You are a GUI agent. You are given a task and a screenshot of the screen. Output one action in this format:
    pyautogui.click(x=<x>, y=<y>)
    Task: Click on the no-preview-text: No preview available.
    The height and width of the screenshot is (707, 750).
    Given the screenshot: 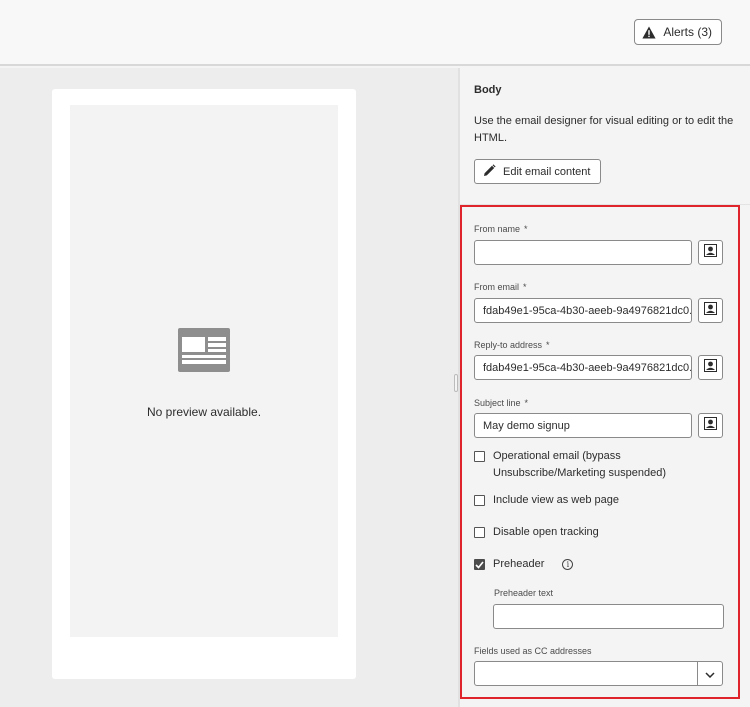 What is the action you would take?
    pyautogui.click(x=204, y=412)
    